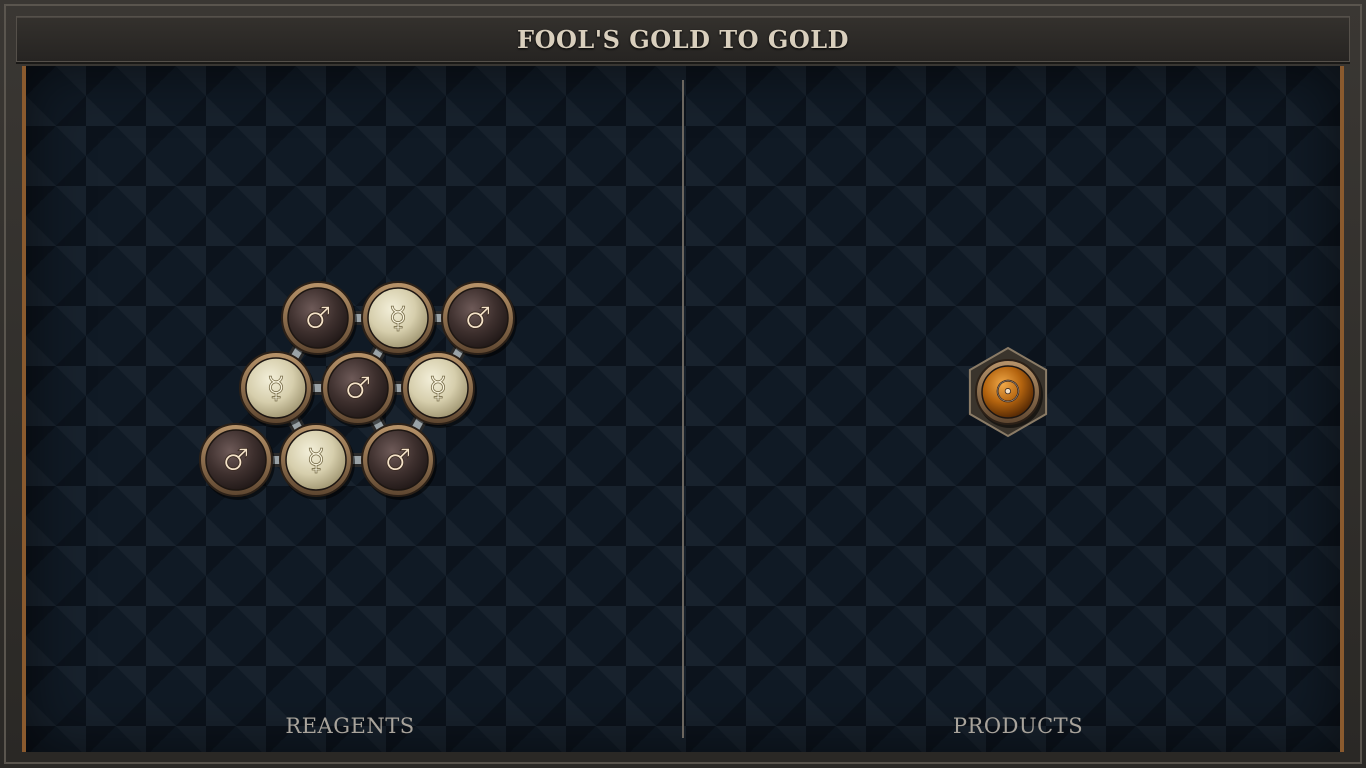 The image size is (1366, 768). I want to click on reagents-label: REAGENTS, so click(350, 726).